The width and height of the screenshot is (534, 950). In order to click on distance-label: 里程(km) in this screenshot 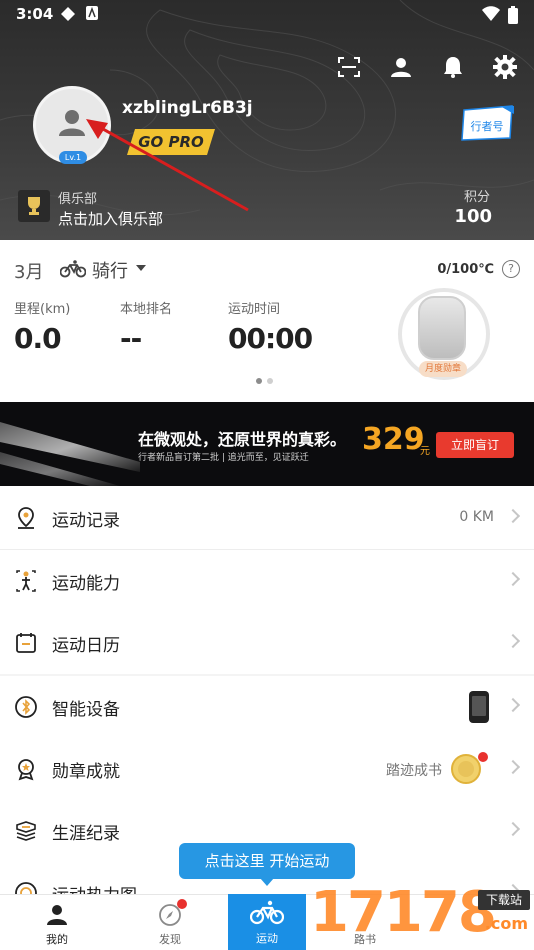, I will do `click(42, 309)`.